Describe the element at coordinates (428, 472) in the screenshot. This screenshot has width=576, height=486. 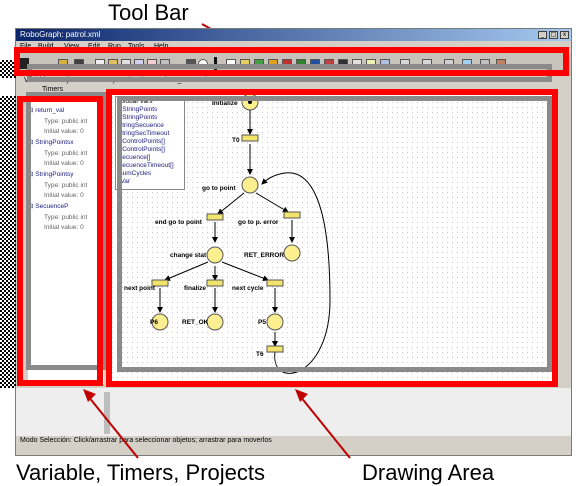
I see `drawing-annotation-label: Drawing Area` at that location.